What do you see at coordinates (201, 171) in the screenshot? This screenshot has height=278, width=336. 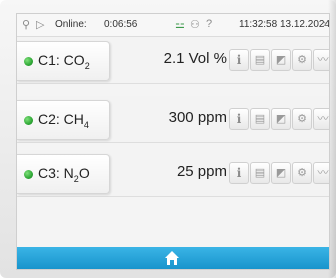 I see `gas-reading: 25 ppm` at bounding box center [201, 171].